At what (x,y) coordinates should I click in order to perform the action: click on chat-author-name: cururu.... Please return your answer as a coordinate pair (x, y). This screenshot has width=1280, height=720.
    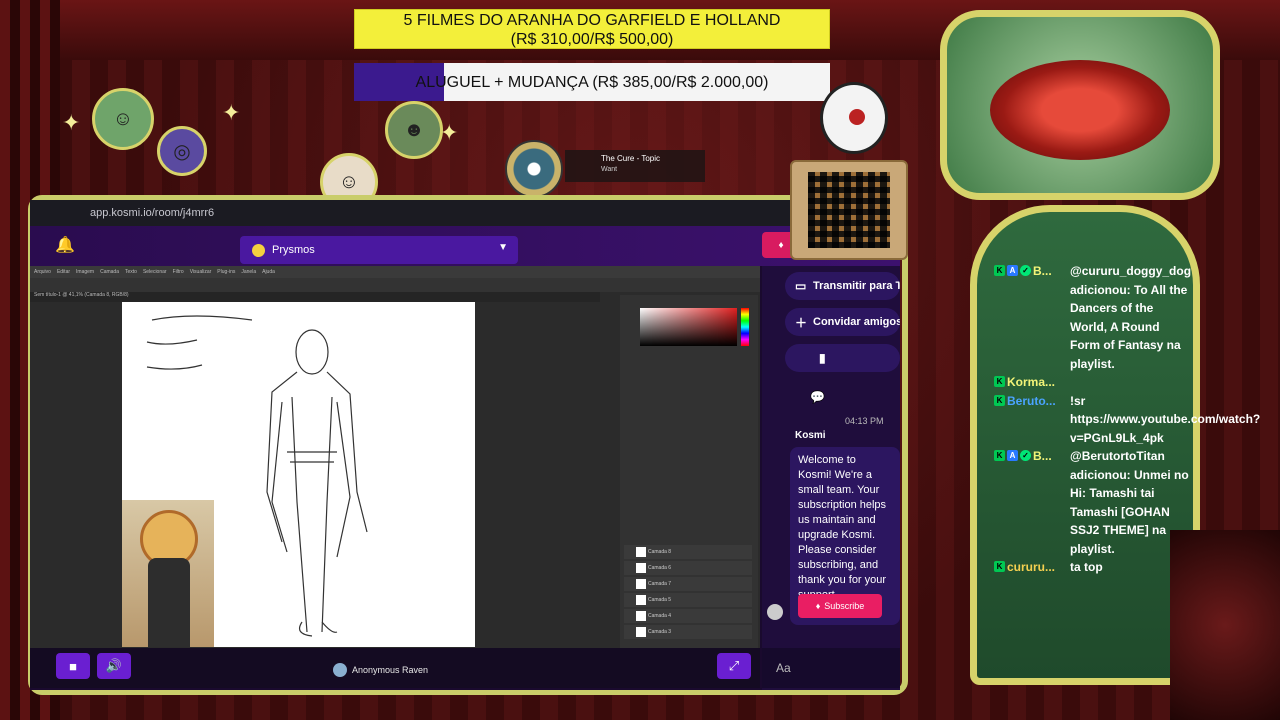
    Looking at the image, I should click on (1031, 567).